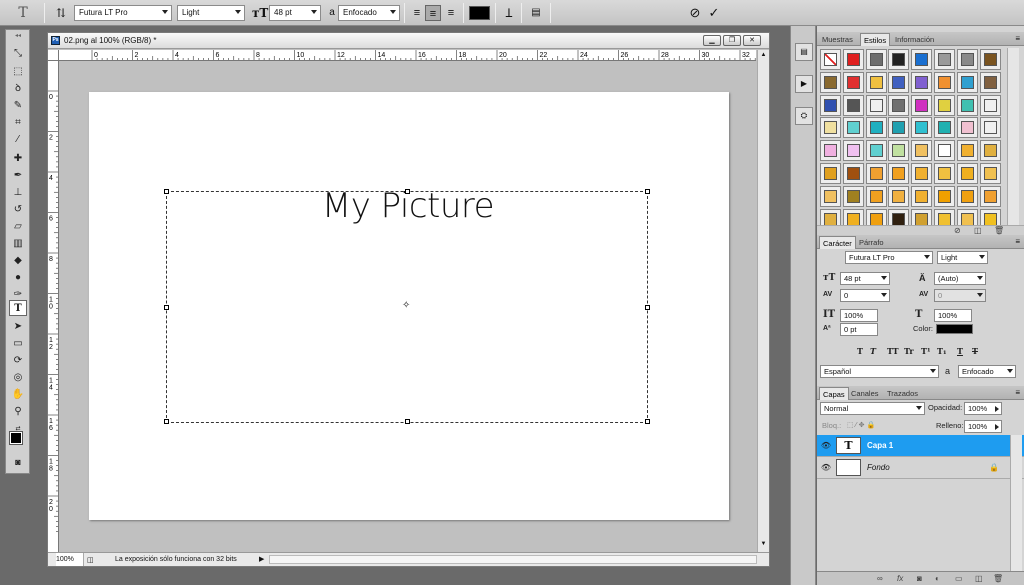  What do you see at coordinates (18, 395) in the screenshot?
I see `hand-tool: ✋` at bounding box center [18, 395].